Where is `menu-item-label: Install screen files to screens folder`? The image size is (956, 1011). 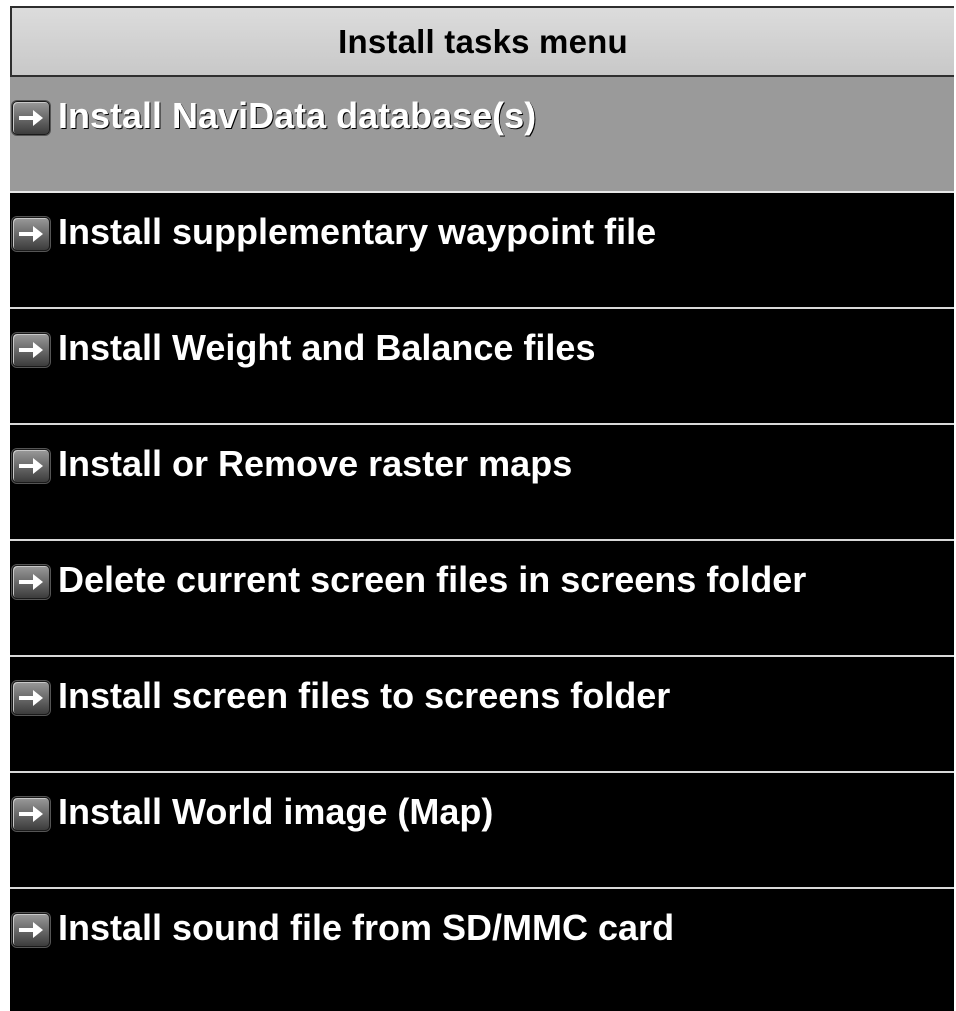 menu-item-label: Install screen files to screens folder is located at coordinates (364, 695).